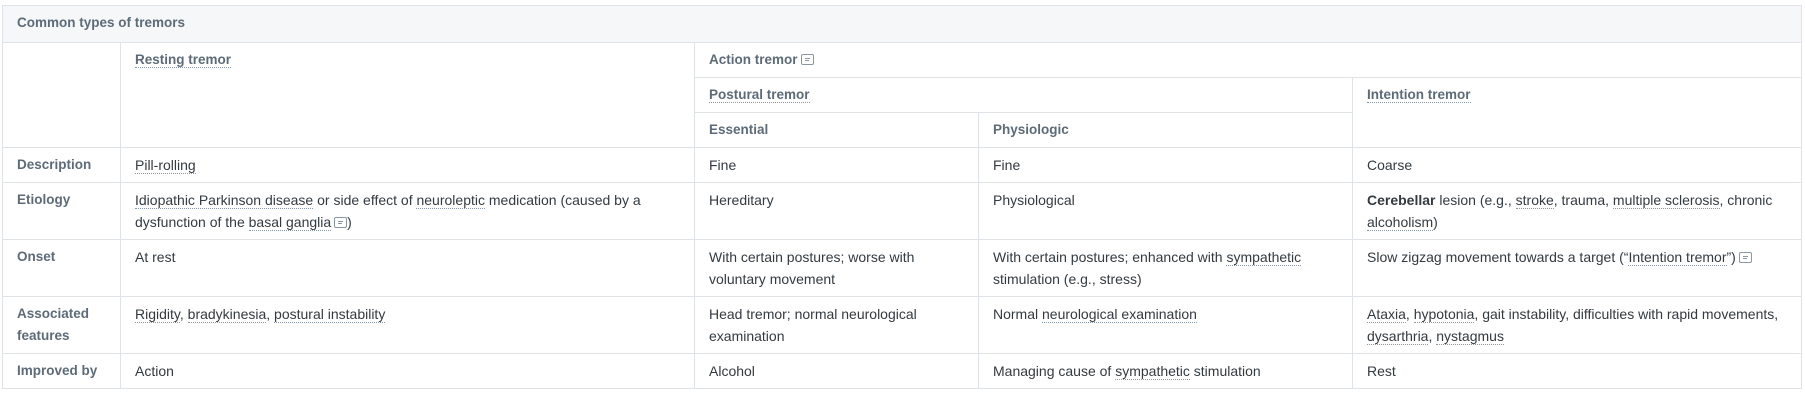  What do you see at coordinates (1666, 200) in the screenshot?
I see `multiple-sclerosis-link: multiple sclerosis` at bounding box center [1666, 200].